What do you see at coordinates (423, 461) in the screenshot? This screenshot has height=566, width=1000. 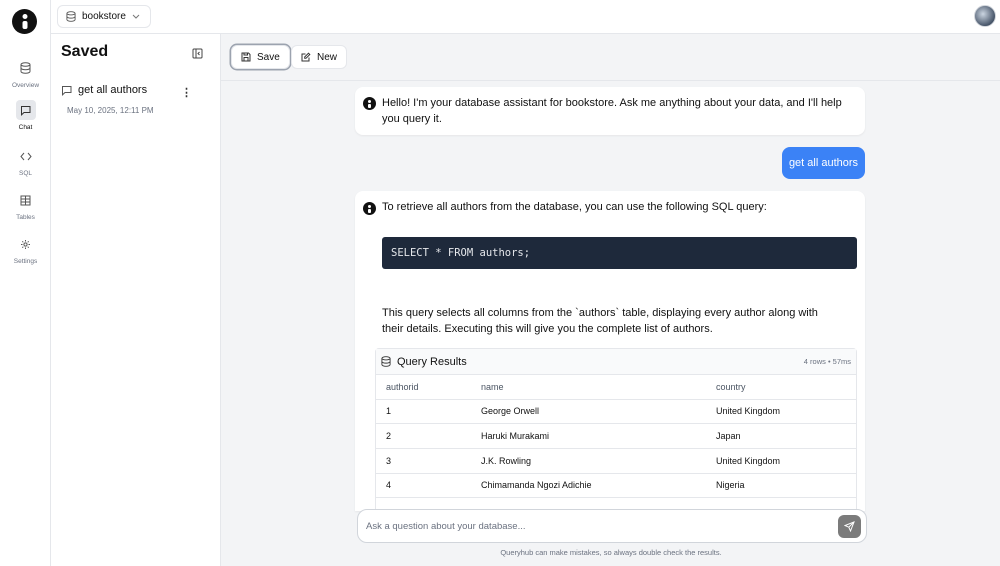 I see `table-cell: 3` at bounding box center [423, 461].